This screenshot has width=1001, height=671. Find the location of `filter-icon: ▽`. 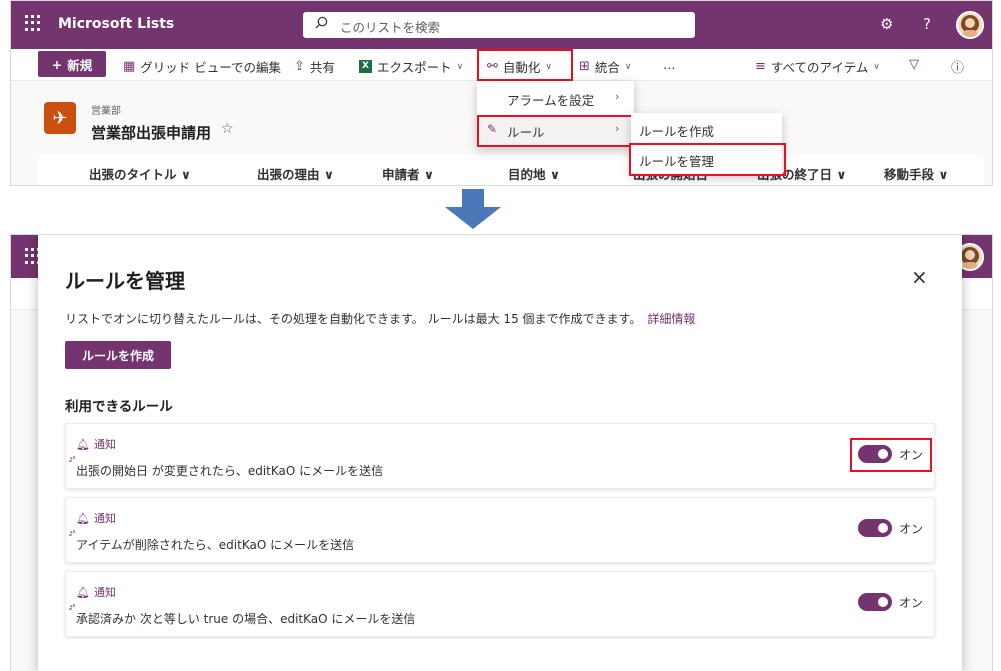

filter-icon: ▽ is located at coordinates (914, 64).